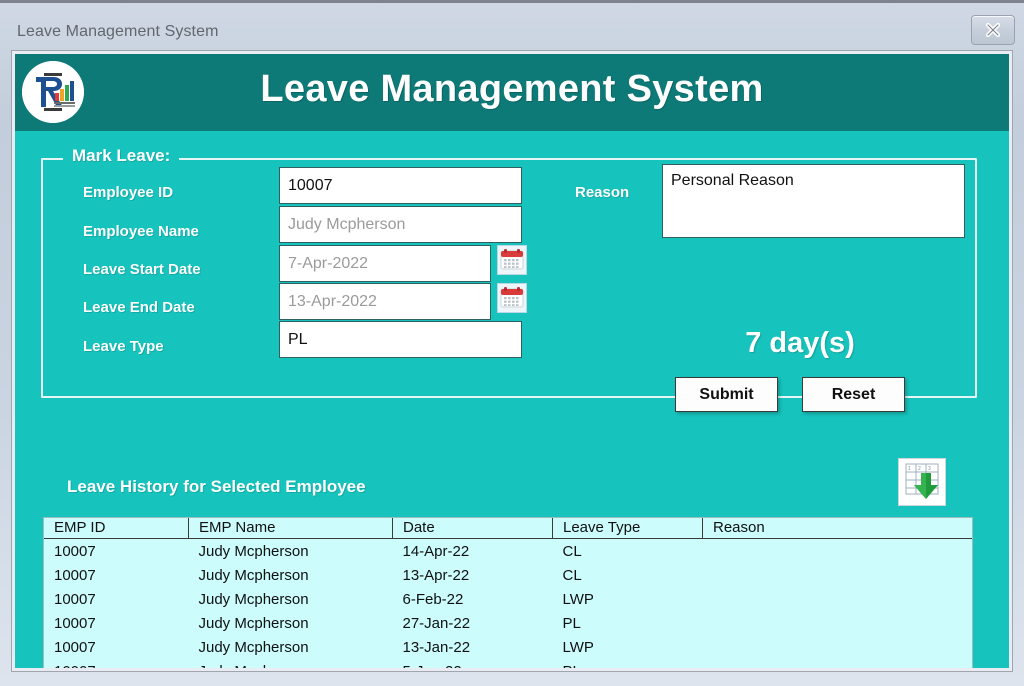 This screenshot has height=686, width=1024. I want to click on cell-date: 14-Apr-22, so click(436, 551).